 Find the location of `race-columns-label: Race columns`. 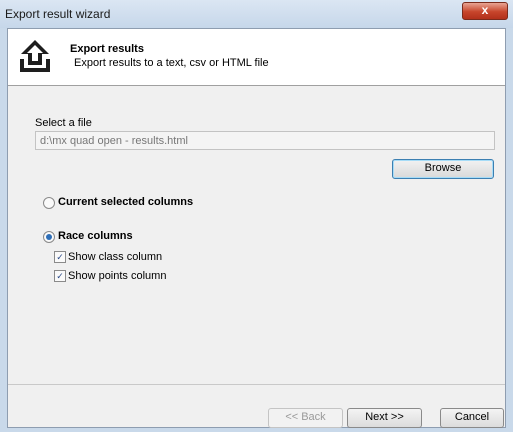

race-columns-label: Race columns is located at coordinates (95, 236).